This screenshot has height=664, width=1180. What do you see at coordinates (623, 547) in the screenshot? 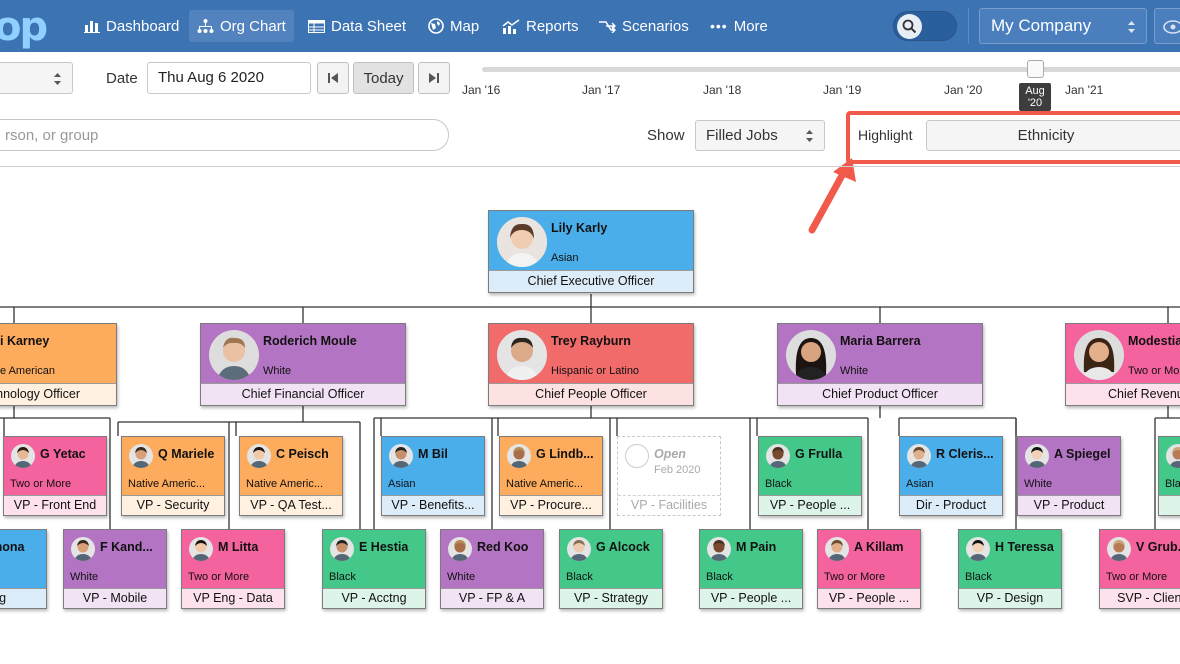
I see `employee-name: G Alcock` at bounding box center [623, 547].